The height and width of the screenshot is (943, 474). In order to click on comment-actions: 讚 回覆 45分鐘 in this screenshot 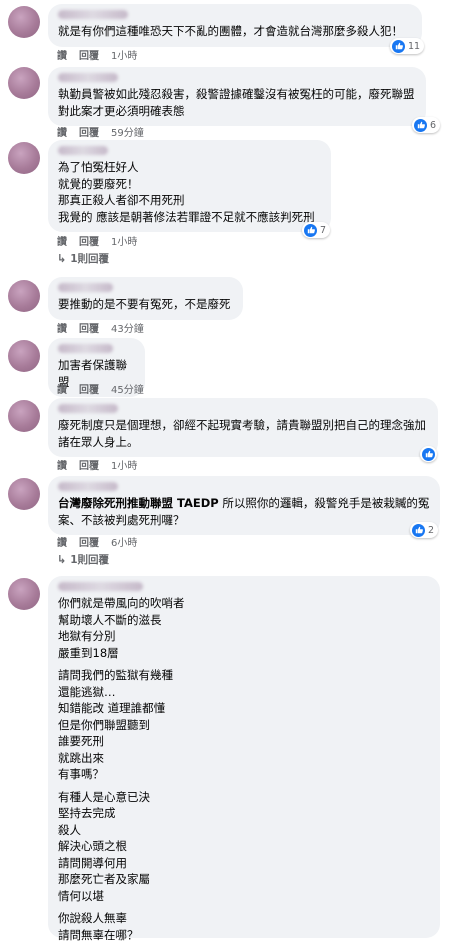, I will do `click(100, 388)`.